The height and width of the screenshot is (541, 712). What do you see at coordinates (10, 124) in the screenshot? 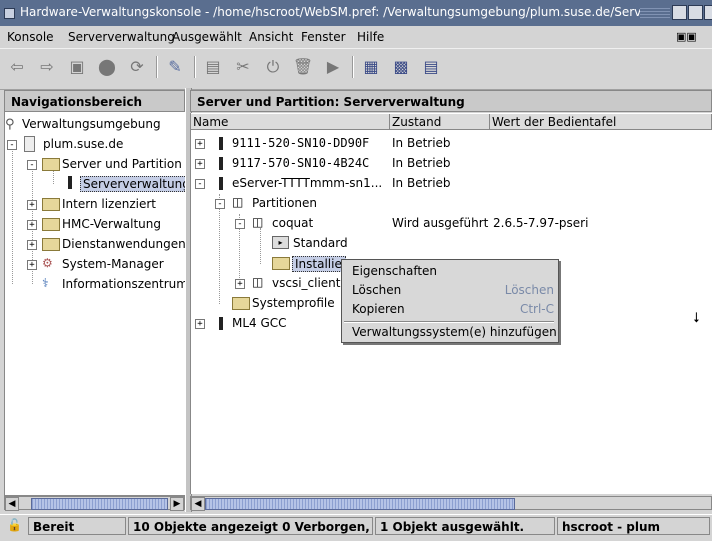
I see `environment-icon: ⚲` at bounding box center [10, 124].